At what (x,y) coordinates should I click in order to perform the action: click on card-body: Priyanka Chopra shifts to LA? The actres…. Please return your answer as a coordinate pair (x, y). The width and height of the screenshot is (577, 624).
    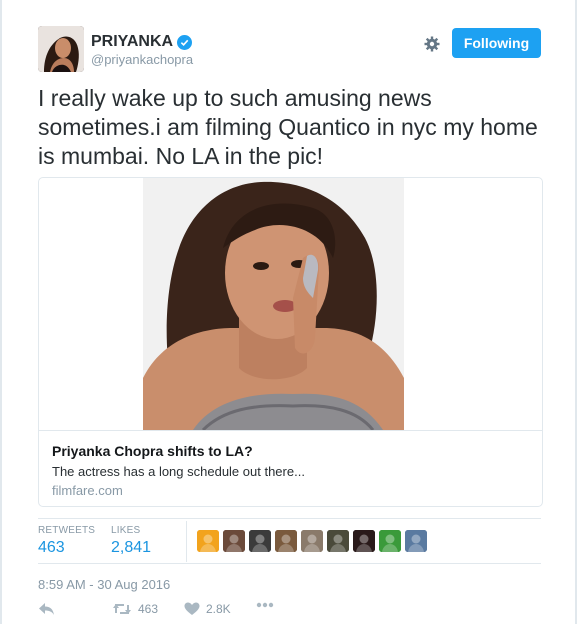
    Looking at the image, I should click on (290, 468).